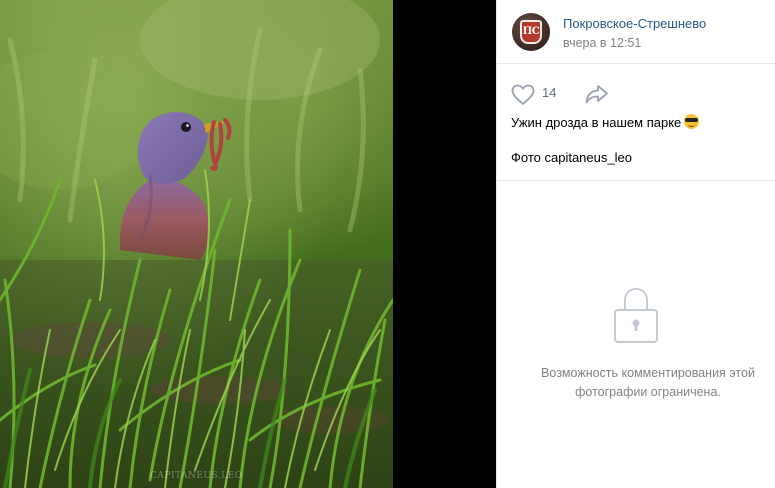  I want to click on post-text-line: Ужин дрозда в нашем парке, so click(605, 123).